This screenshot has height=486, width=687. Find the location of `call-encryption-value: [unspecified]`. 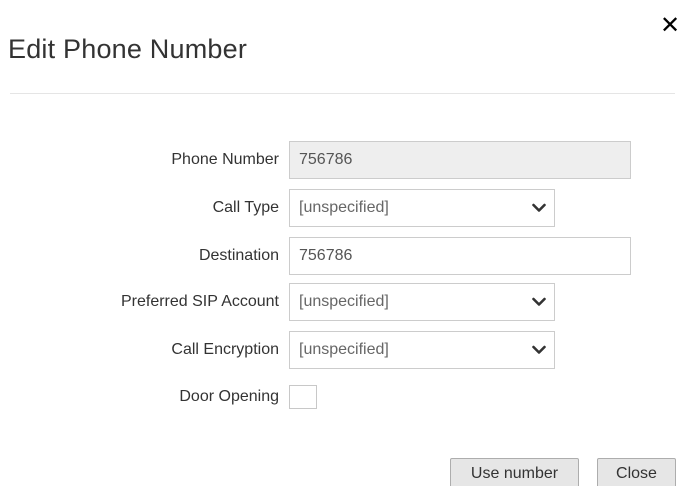

call-encryption-value: [unspecified] is located at coordinates (344, 349).